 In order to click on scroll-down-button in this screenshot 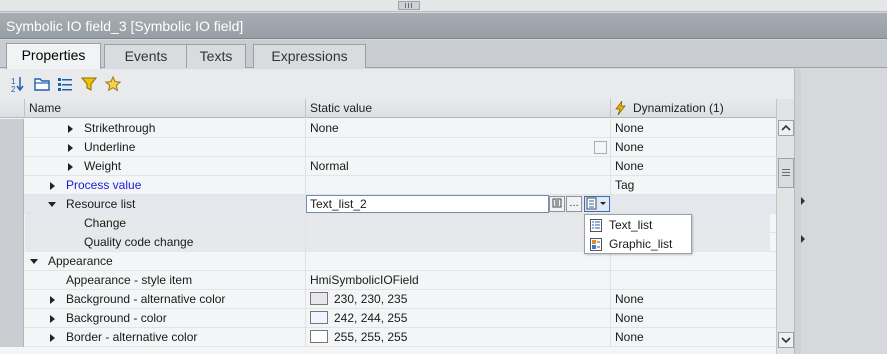, I will do `click(786, 340)`.